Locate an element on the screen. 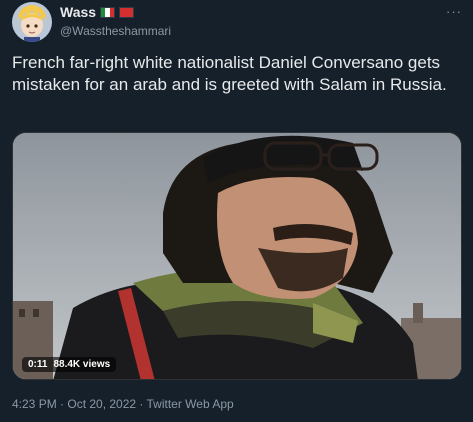 The image size is (473, 422). mexico-flag-icon is located at coordinates (108, 12).